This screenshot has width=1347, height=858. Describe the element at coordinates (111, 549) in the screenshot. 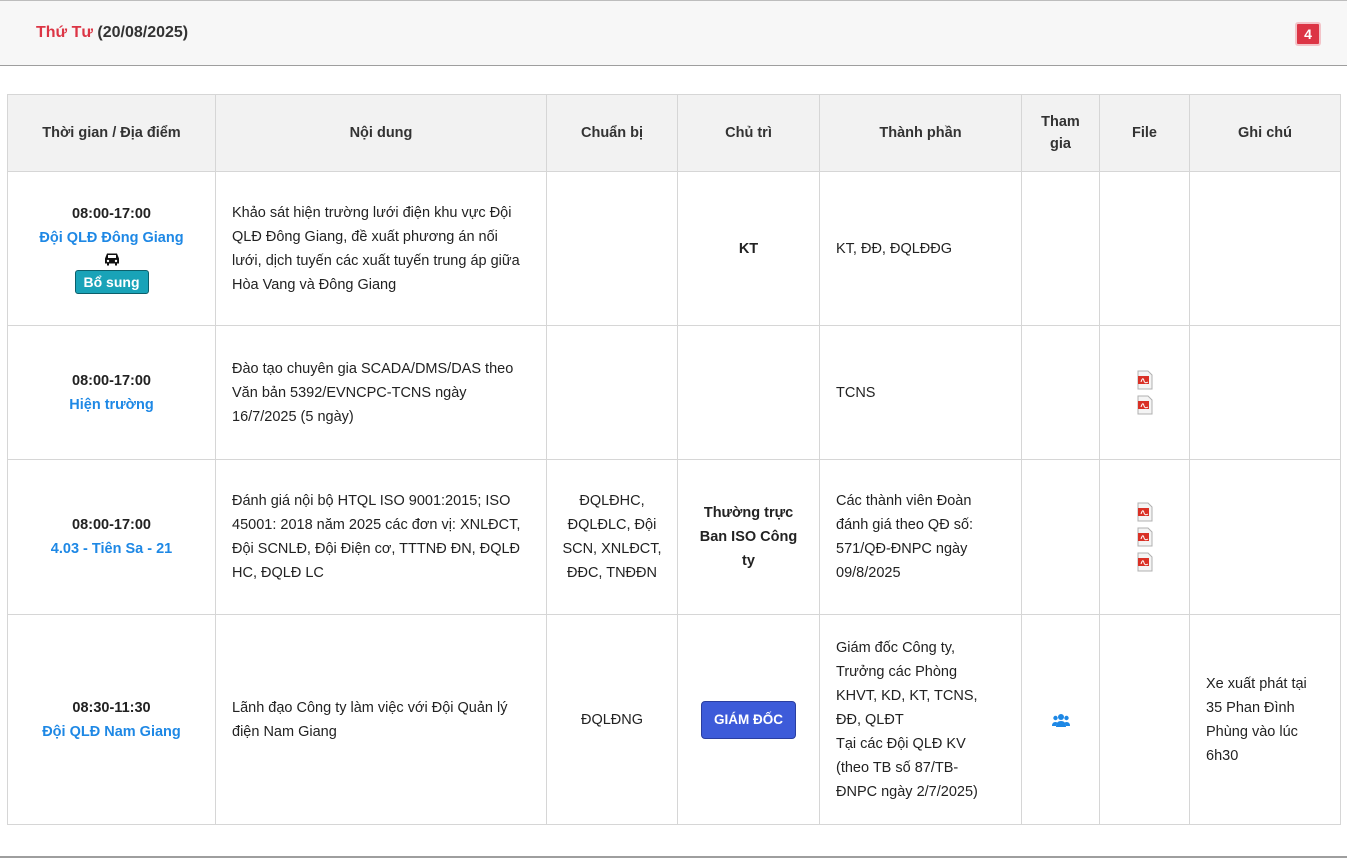

I see `event-location-link: 4.03 - Tiên Sa - 21` at that location.